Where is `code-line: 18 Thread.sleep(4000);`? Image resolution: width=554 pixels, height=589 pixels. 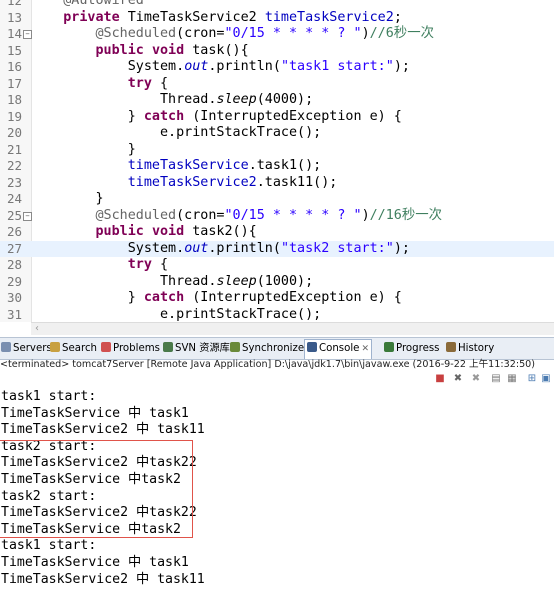 code-line: 18 Thread.sleep(4000); is located at coordinates (277, 100).